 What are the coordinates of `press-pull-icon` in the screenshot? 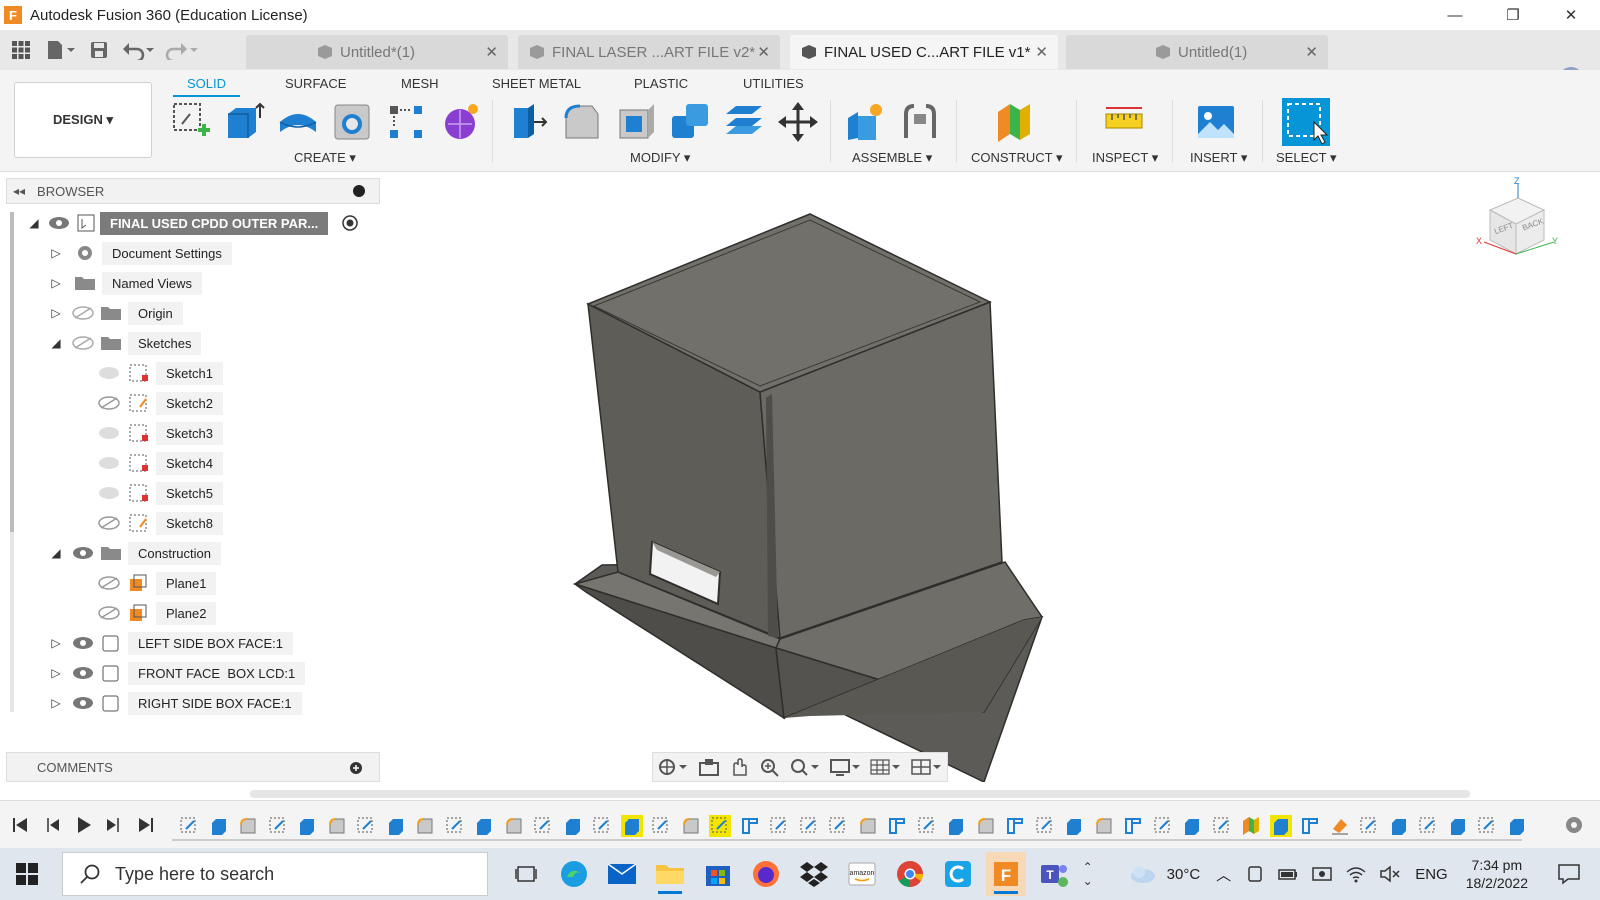 It's located at (528, 122).